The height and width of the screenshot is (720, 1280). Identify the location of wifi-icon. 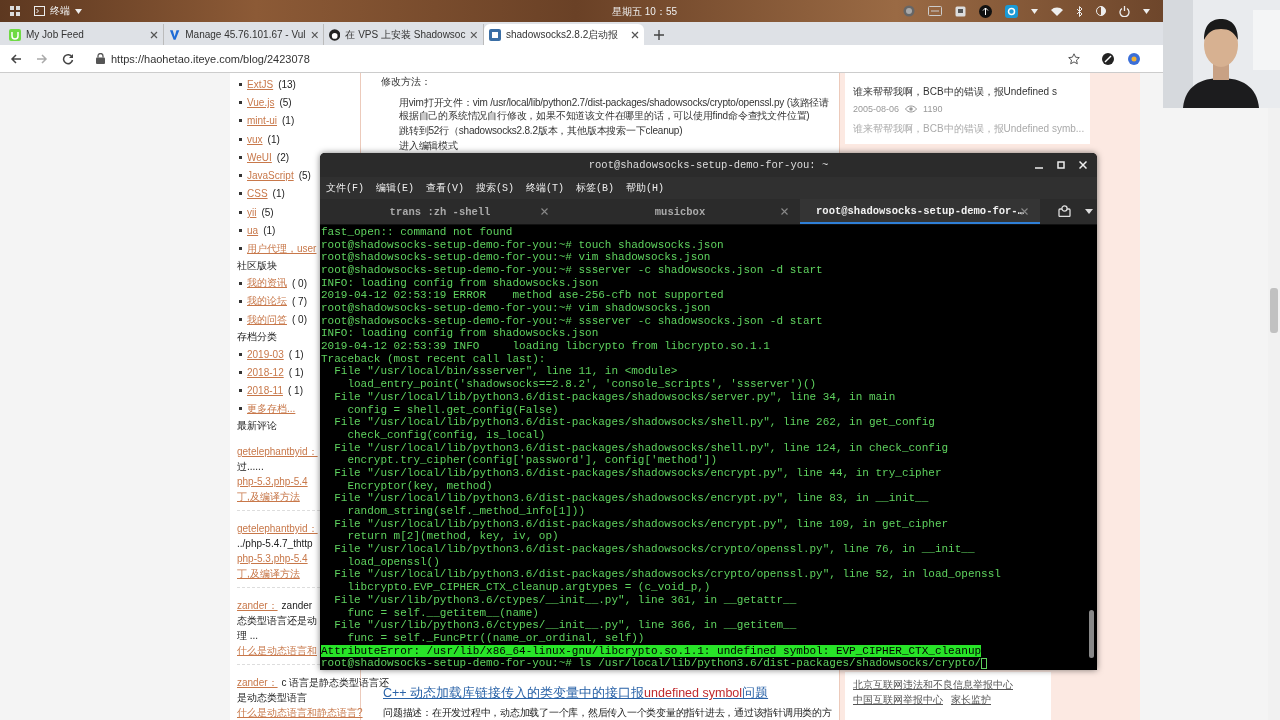
(1057, 11).